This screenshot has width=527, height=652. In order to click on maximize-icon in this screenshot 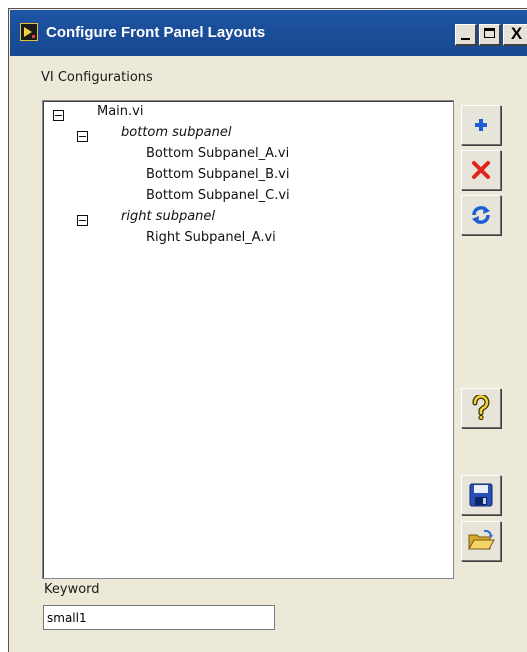, I will do `click(489, 33)`.